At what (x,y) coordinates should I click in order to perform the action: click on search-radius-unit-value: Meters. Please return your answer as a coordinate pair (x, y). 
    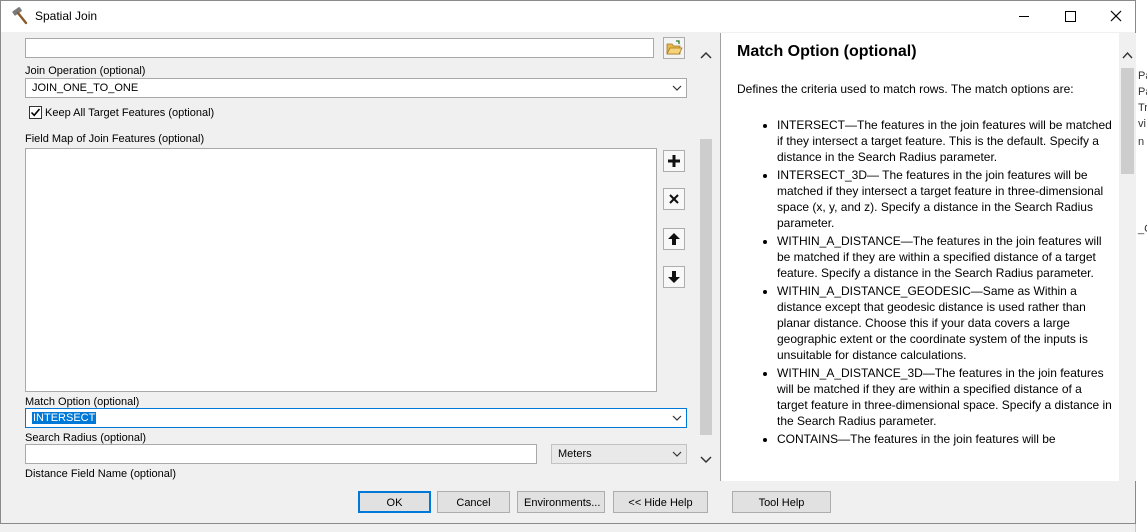
    Looking at the image, I should click on (575, 454).